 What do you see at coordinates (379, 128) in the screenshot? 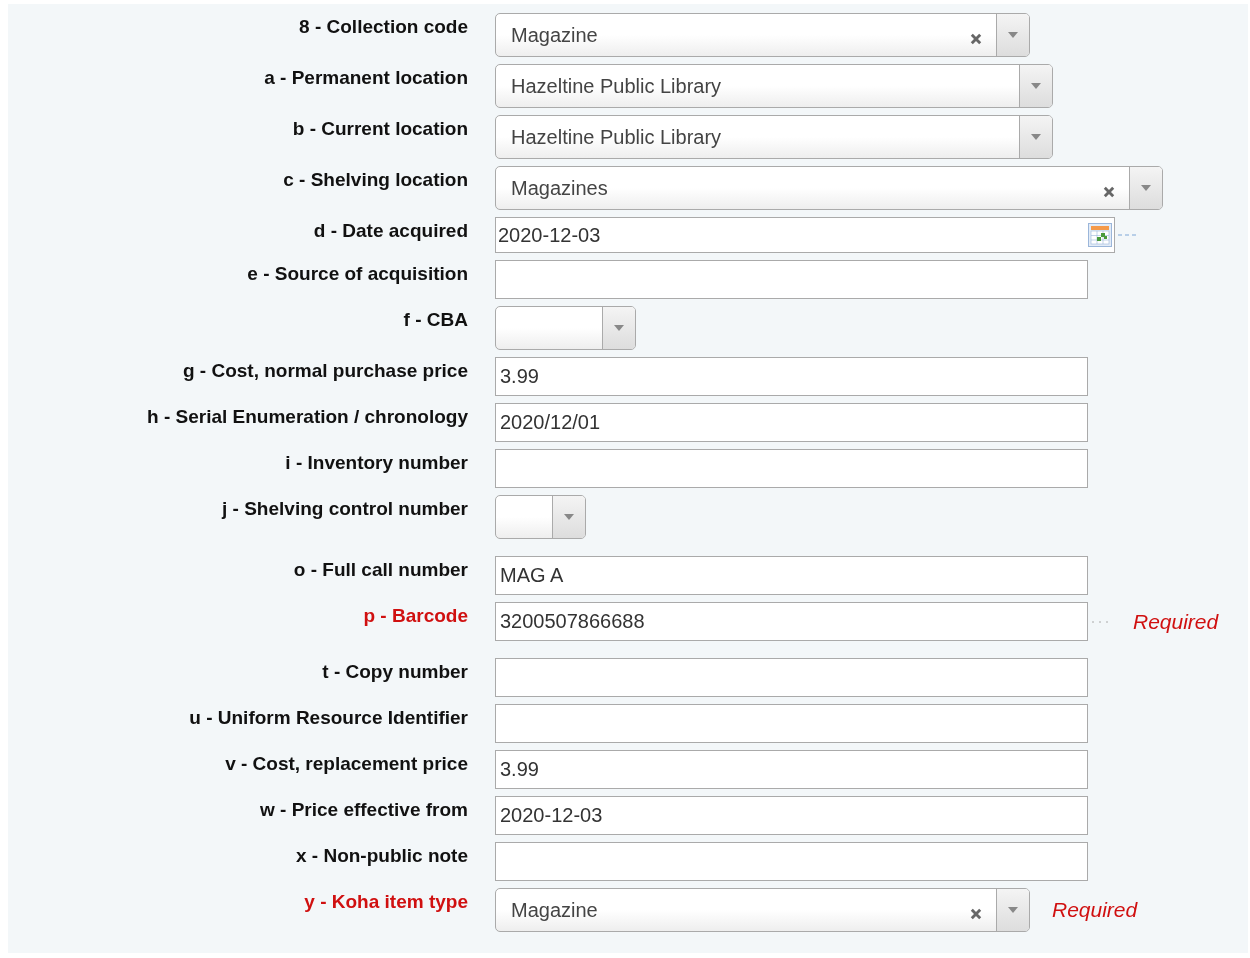
I see `field-label: b - Current location` at bounding box center [379, 128].